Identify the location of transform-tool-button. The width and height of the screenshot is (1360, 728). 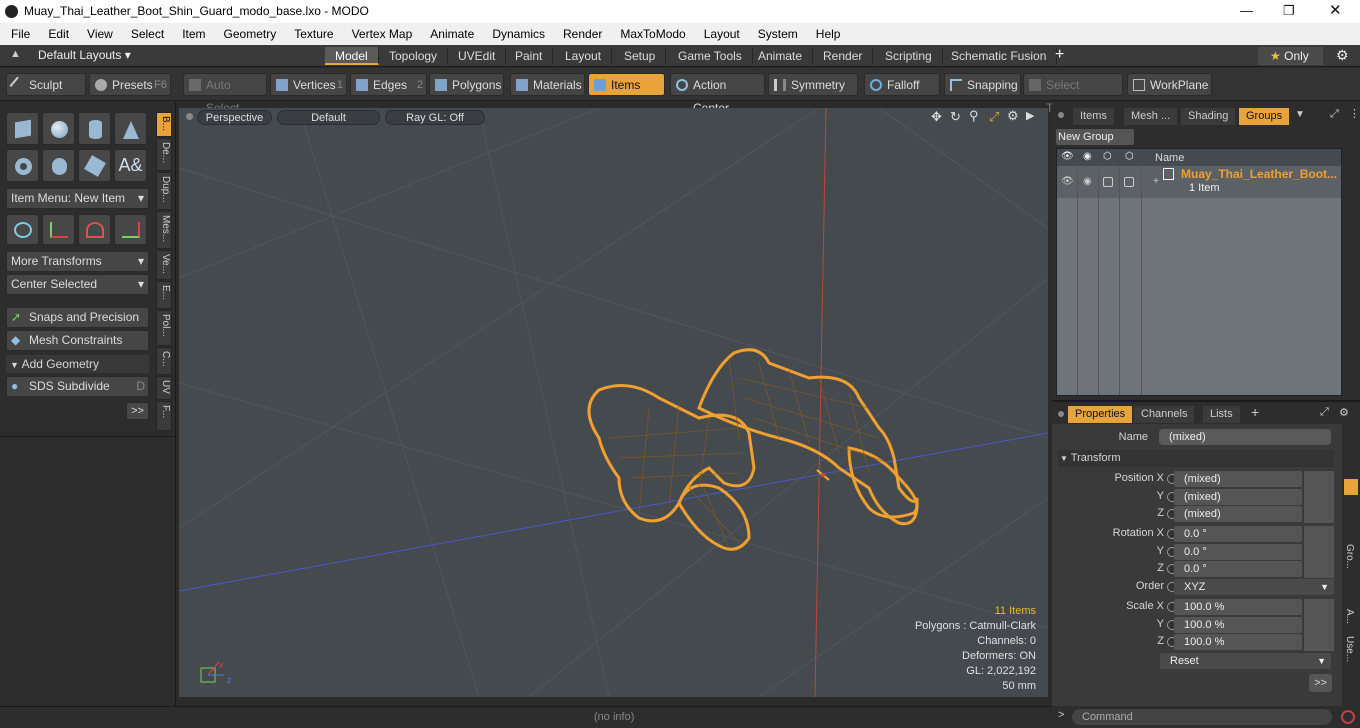
(130, 229).